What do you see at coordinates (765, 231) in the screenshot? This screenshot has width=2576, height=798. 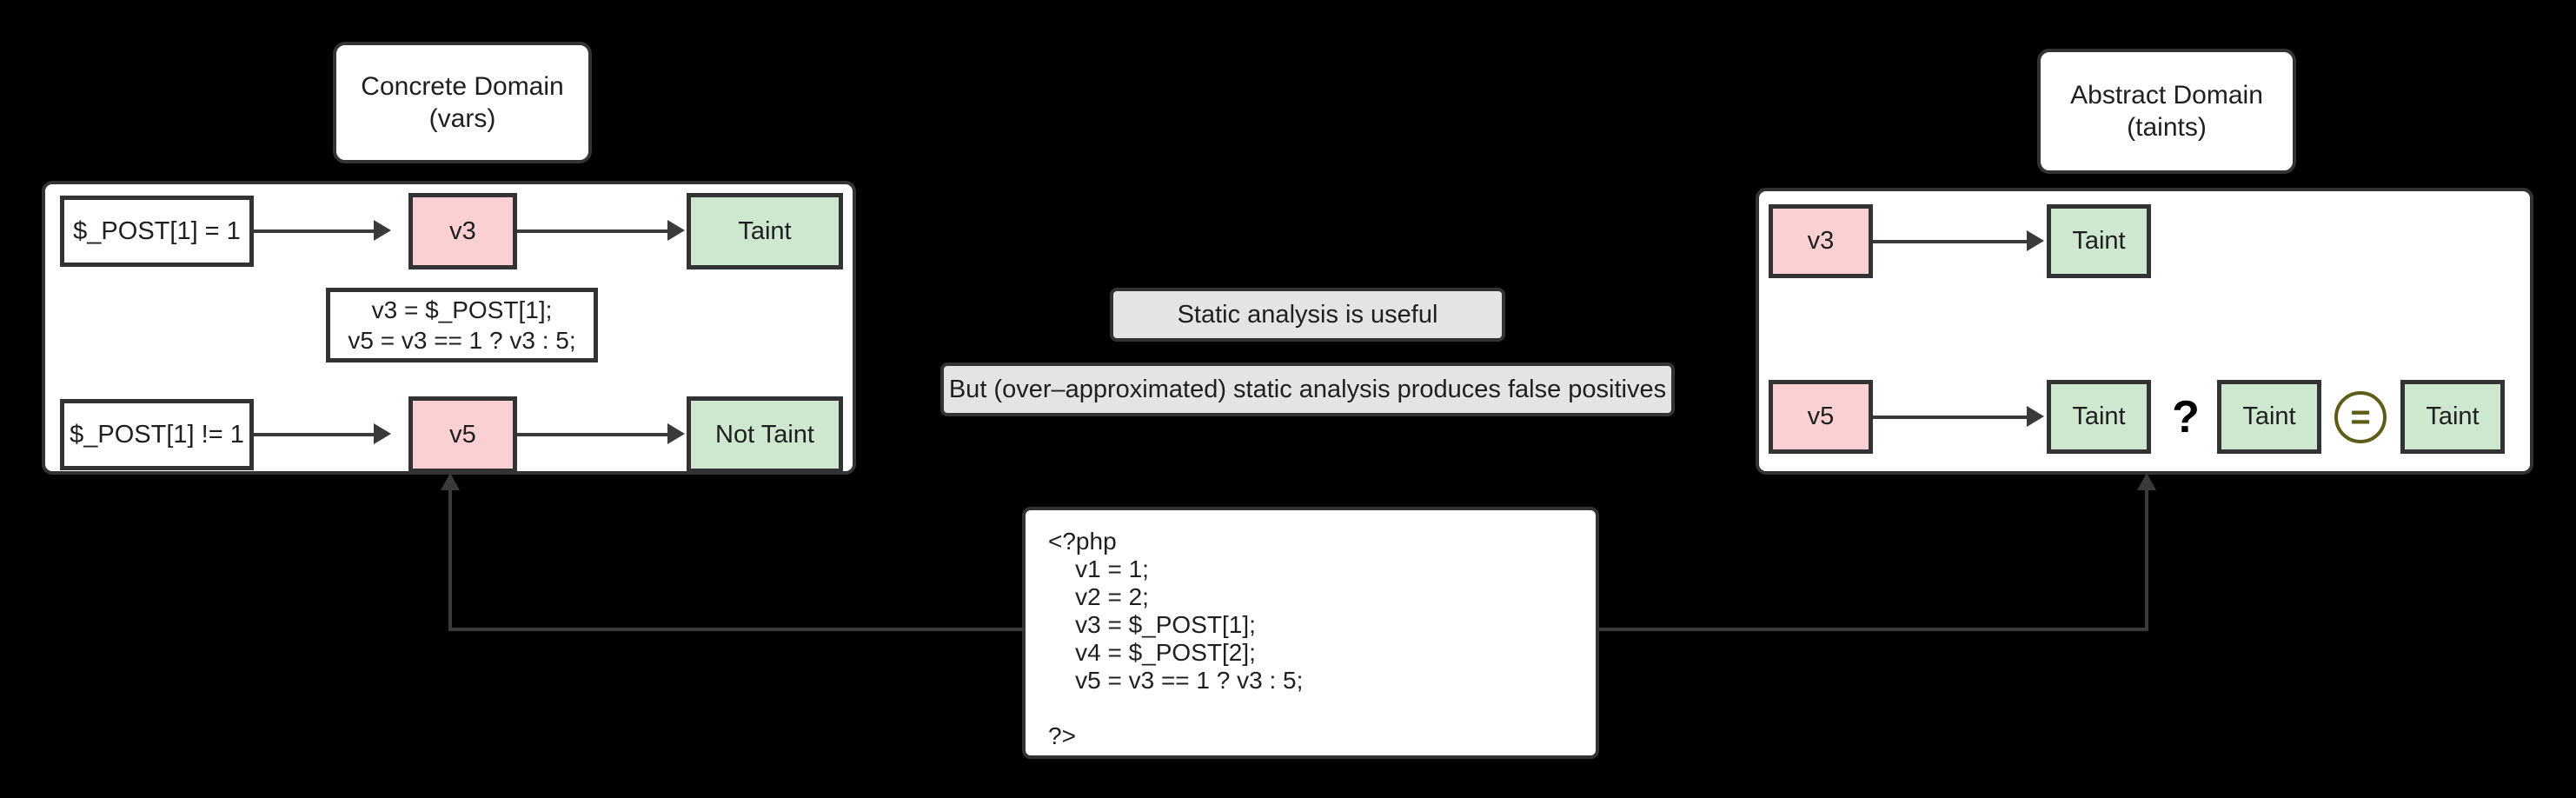 I see `concrete-top-result-box: Taint` at bounding box center [765, 231].